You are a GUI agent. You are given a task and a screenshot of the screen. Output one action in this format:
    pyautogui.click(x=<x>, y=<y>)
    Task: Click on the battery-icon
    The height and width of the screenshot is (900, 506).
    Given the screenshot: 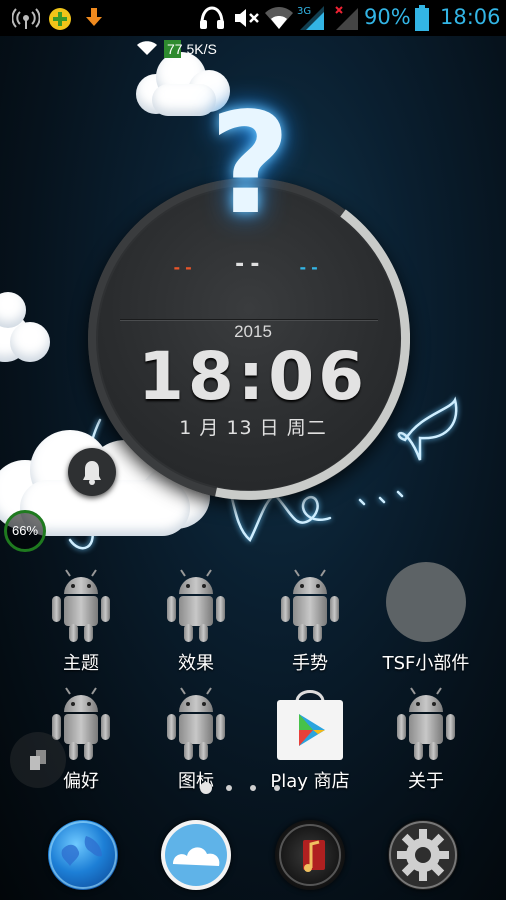 What is the action you would take?
    pyautogui.click(x=422, y=18)
    